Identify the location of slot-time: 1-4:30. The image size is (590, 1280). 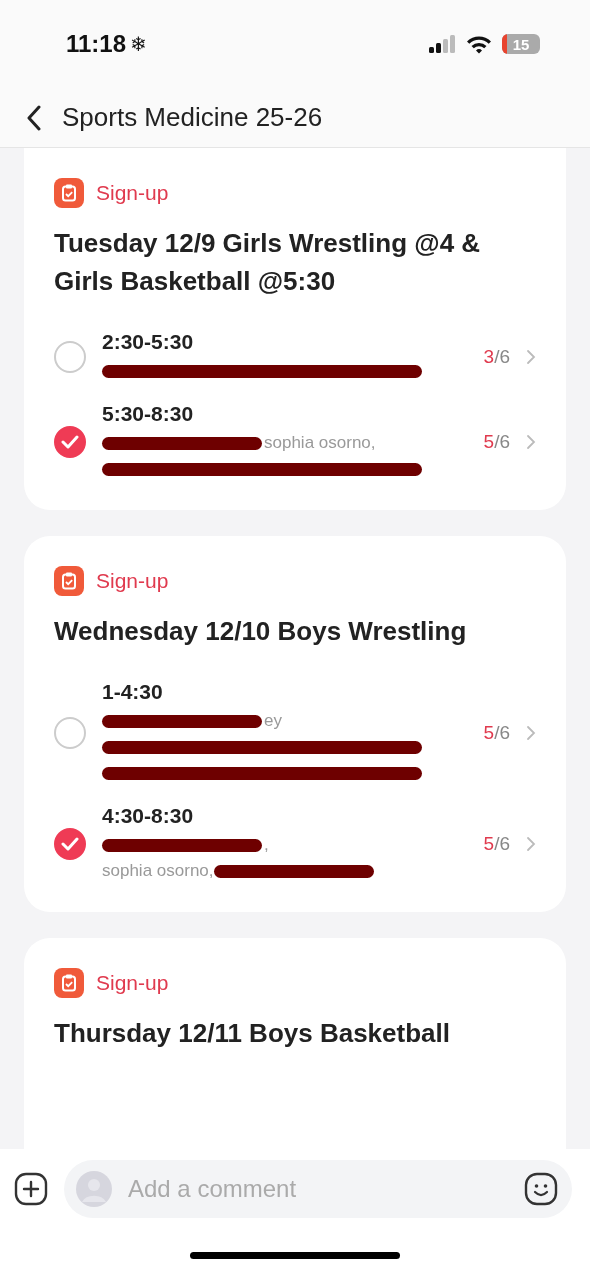
(133, 692).